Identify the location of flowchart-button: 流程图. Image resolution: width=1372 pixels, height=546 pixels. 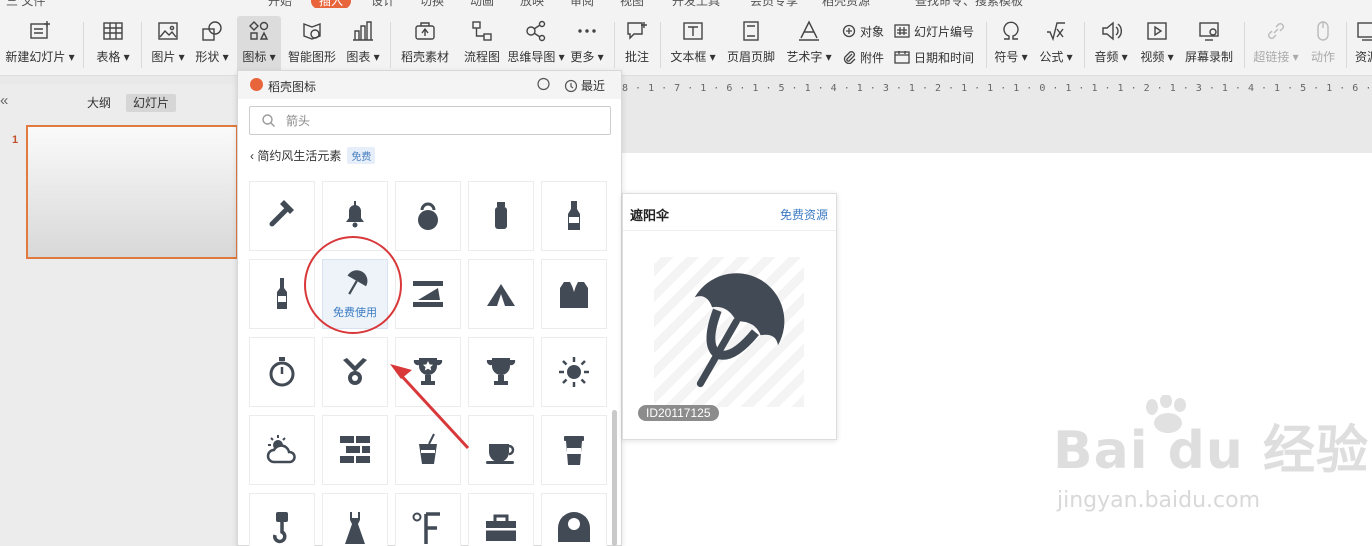
(482, 46).